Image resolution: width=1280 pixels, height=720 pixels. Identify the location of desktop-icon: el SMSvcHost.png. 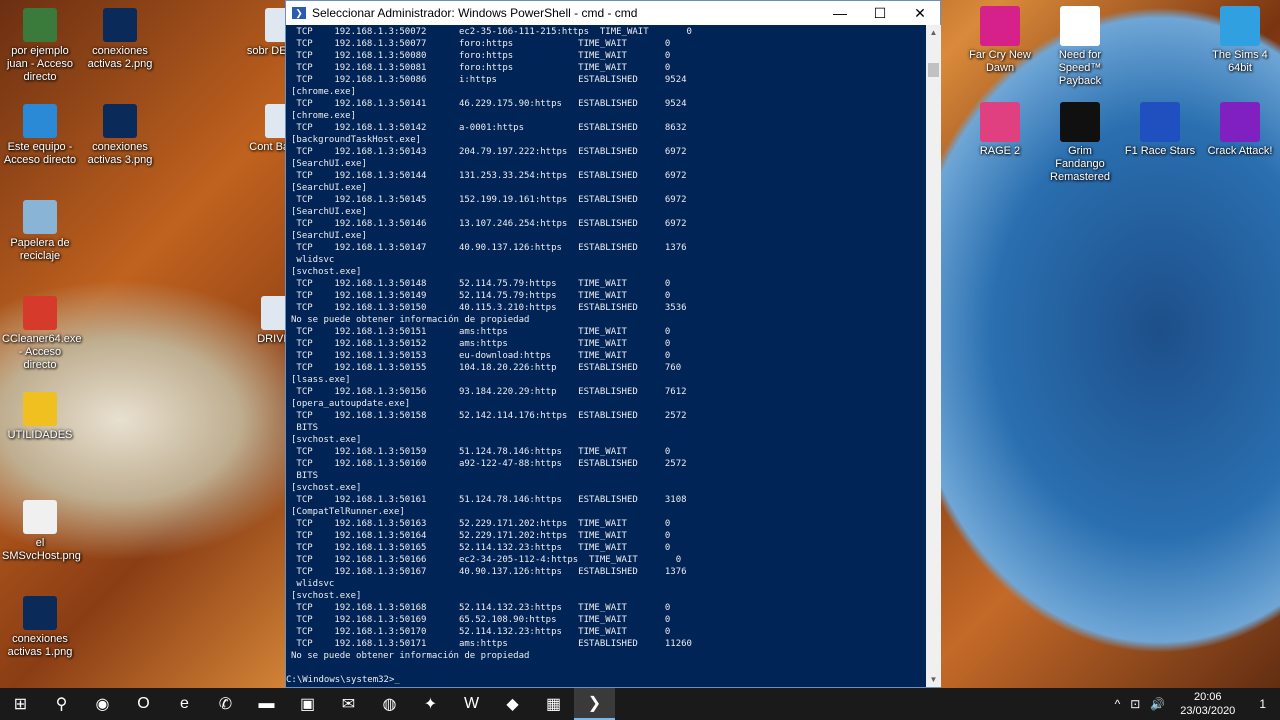
(41, 531).